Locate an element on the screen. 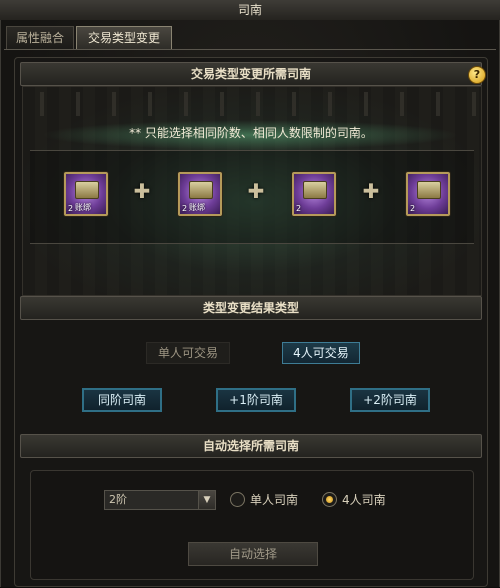  tab-attribute-fusion: 属性融合 is located at coordinates (40, 37).